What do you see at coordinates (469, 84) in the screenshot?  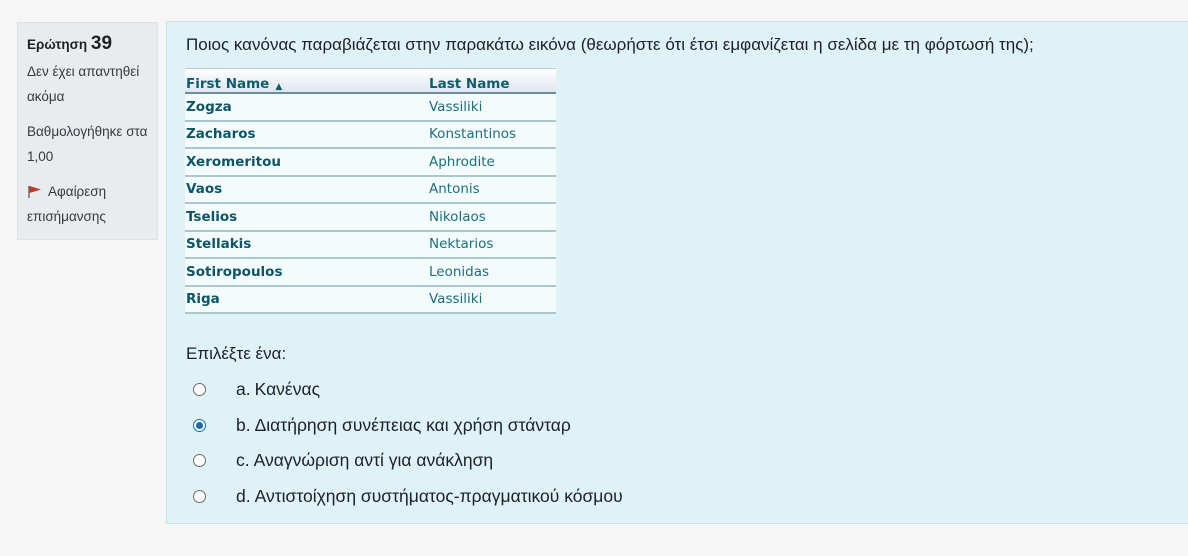 I see `header-last-name: Last Name` at bounding box center [469, 84].